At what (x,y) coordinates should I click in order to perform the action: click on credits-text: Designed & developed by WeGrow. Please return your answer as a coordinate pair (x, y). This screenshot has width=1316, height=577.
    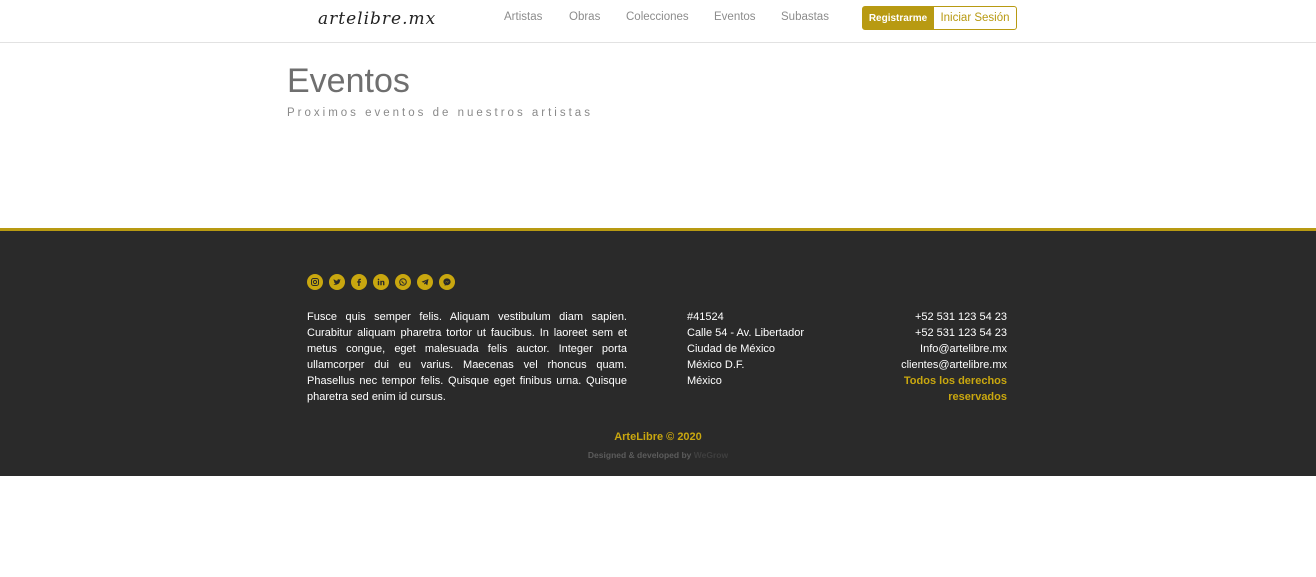
    Looking at the image, I should click on (658, 455).